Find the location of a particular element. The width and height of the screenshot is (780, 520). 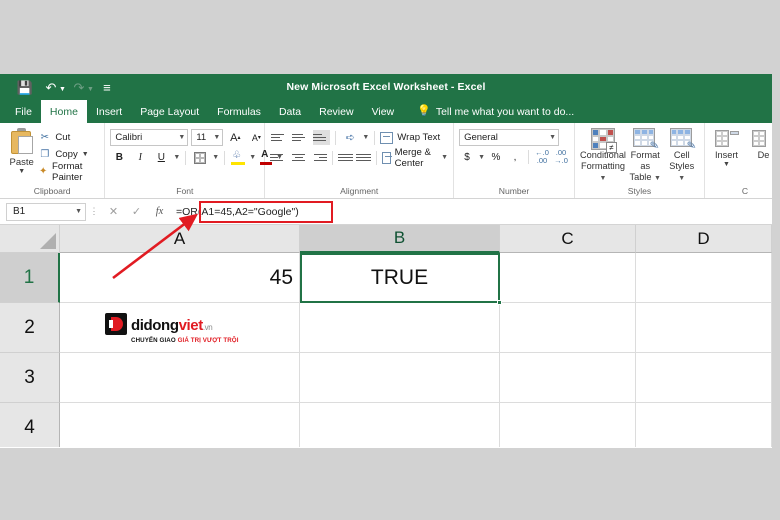

bold-button: B is located at coordinates (119, 157).